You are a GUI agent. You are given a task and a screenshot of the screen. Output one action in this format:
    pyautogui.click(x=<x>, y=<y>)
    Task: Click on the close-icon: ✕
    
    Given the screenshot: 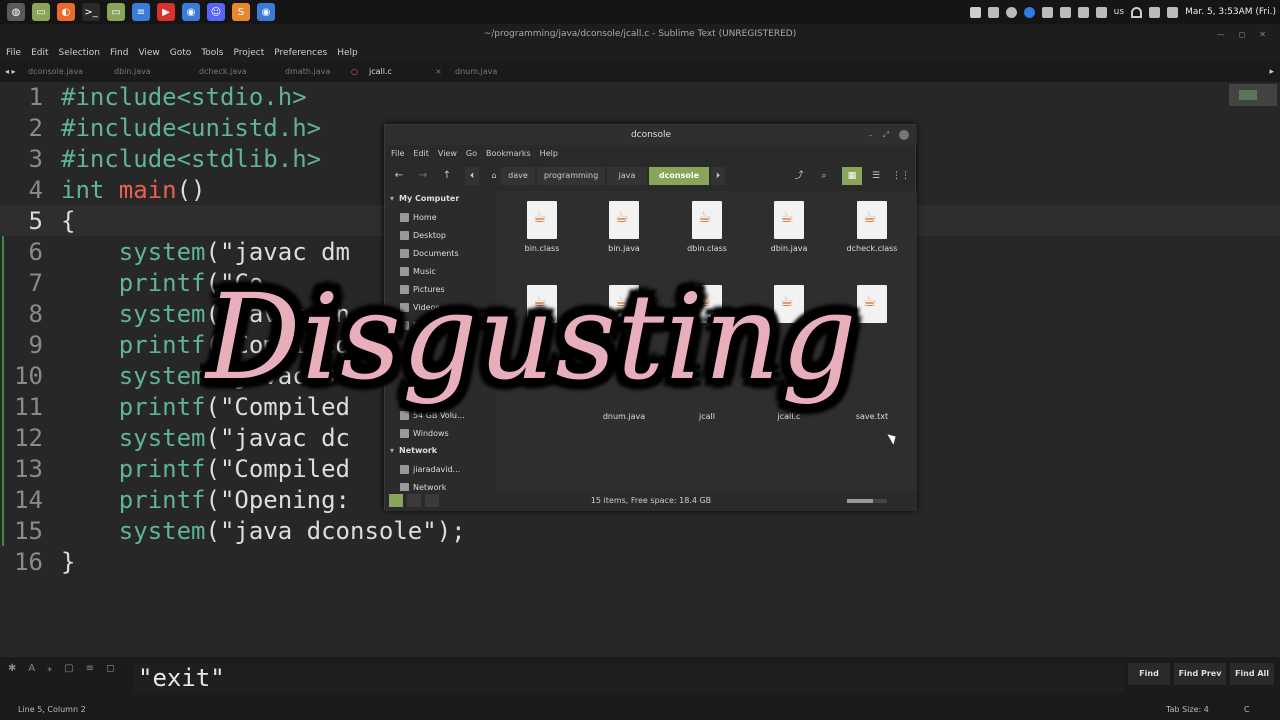 What is the action you would take?
    pyautogui.click(x=1262, y=34)
    